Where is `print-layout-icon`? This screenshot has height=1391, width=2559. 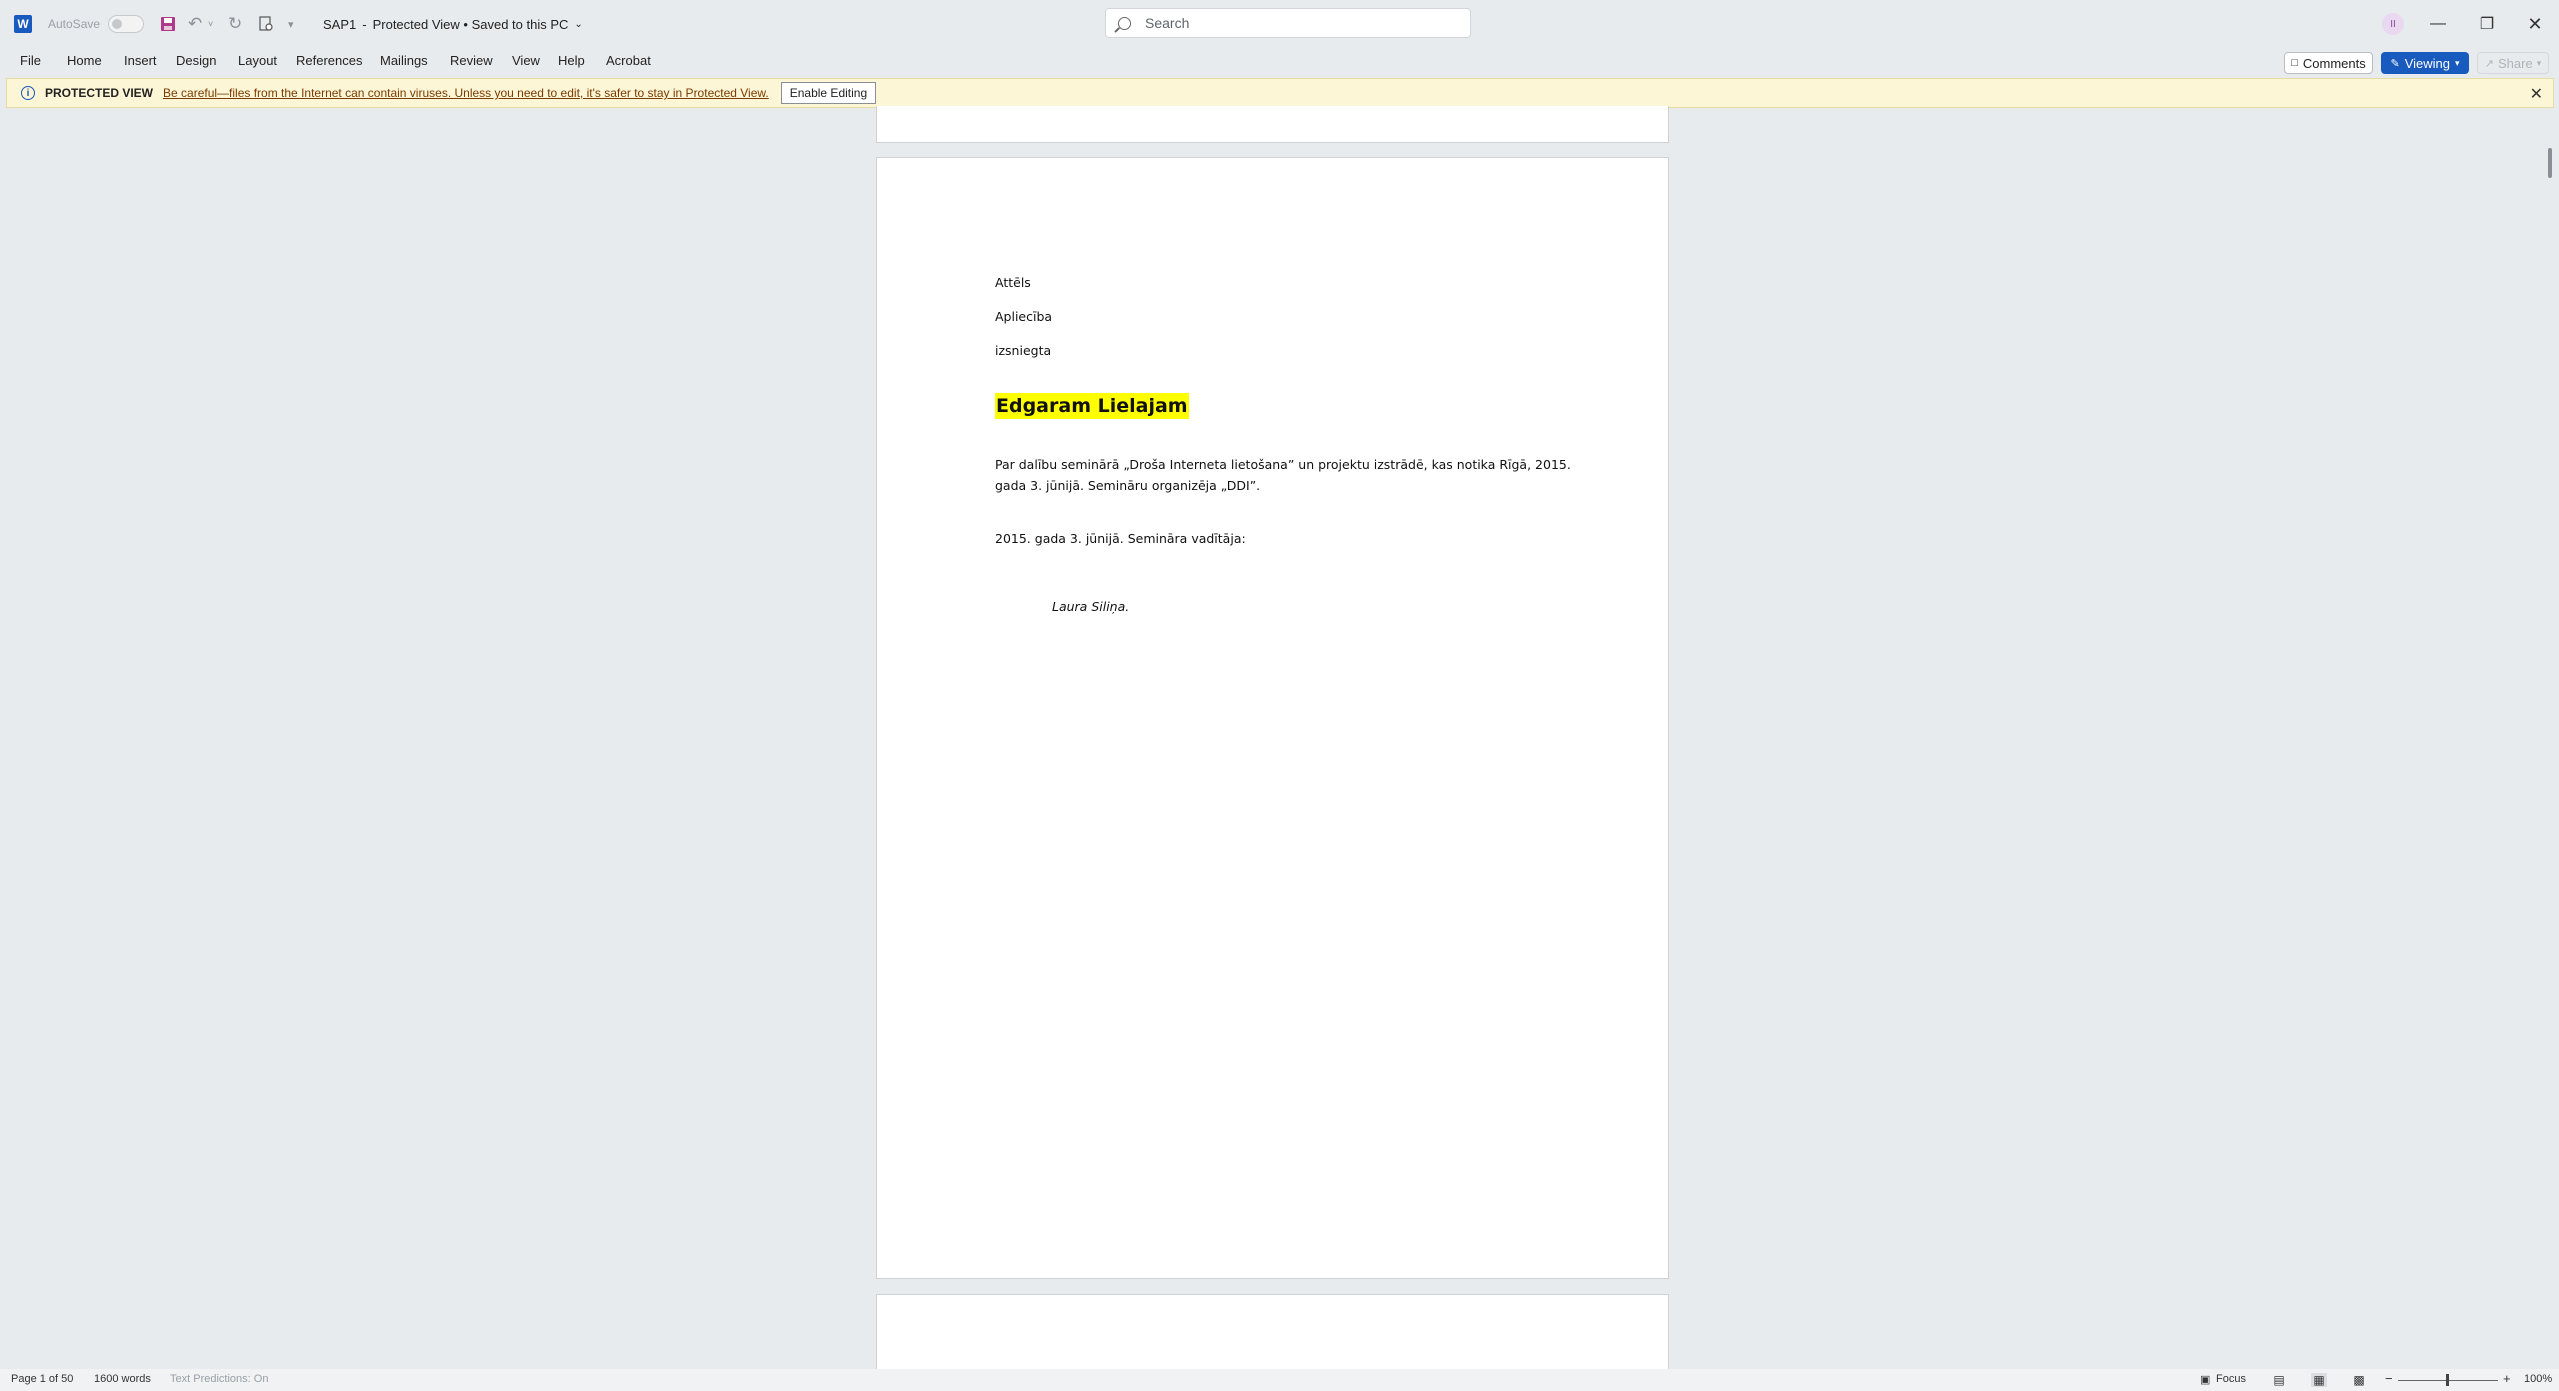
print-layout-icon is located at coordinates (266, 24).